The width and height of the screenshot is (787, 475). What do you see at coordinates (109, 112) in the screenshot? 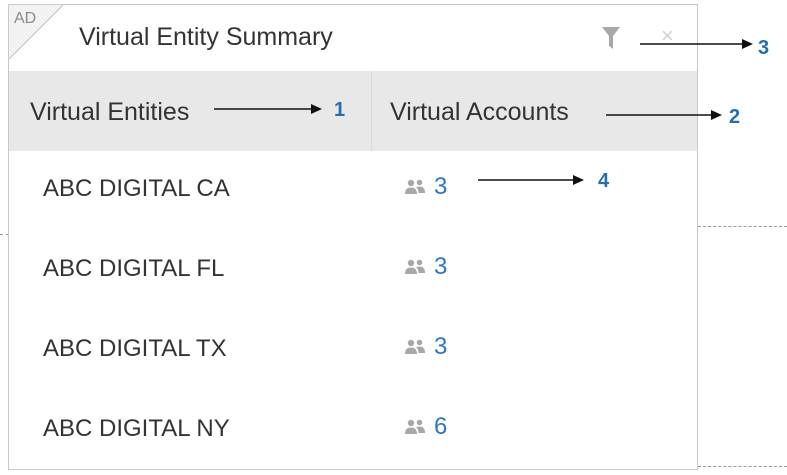
I see `column-header-virtual-entities: Virtual Entities` at bounding box center [109, 112].